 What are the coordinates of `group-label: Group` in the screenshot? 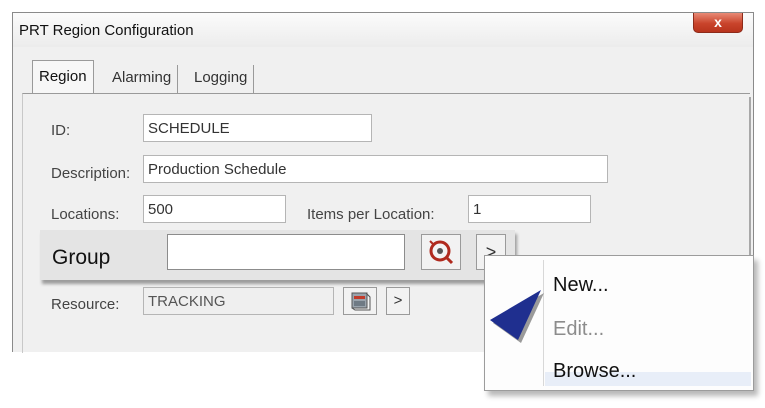 It's located at (81, 257).